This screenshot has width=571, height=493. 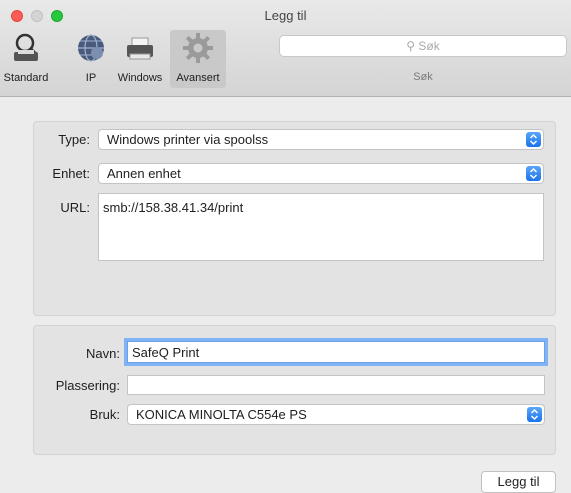 I want to click on device-select: Annen enhet, so click(x=321, y=173).